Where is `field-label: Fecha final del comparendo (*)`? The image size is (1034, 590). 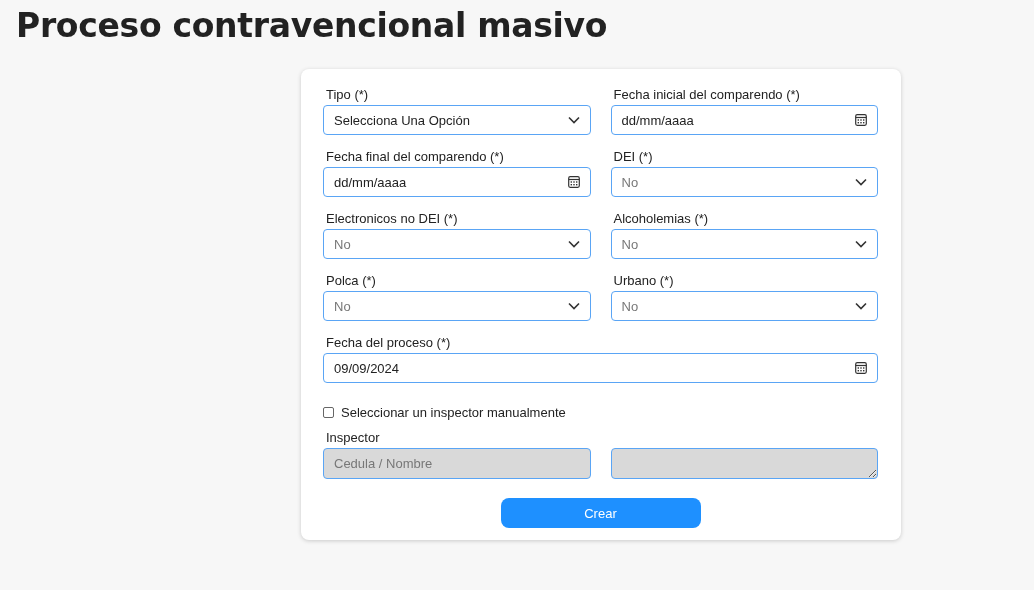 field-label: Fecha final del comparendo (*) is located at coordinates (415, 156).